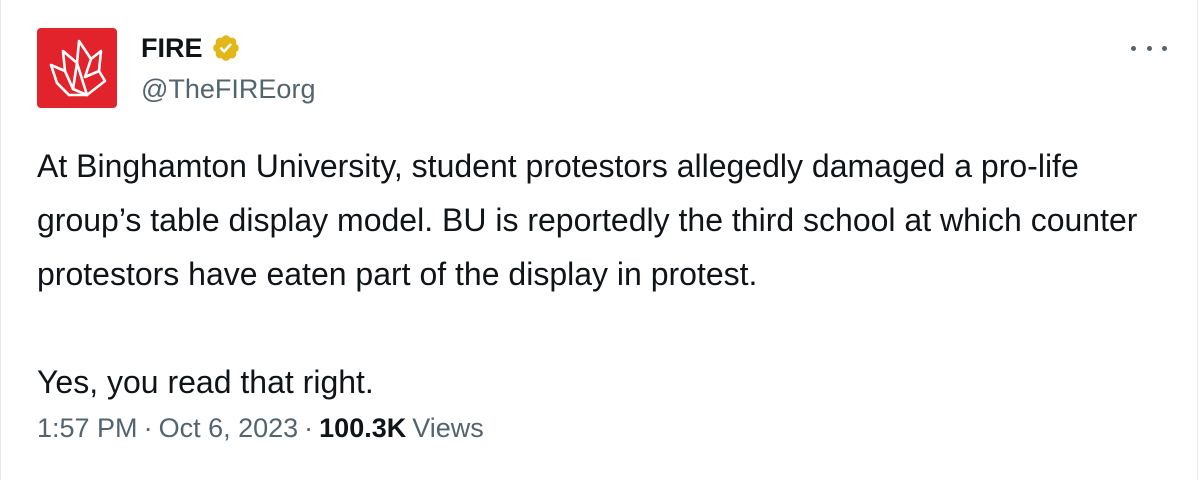 The height and width of the screenshot is (480, 1200). I want to click on author-avatar, so click(77, 68).